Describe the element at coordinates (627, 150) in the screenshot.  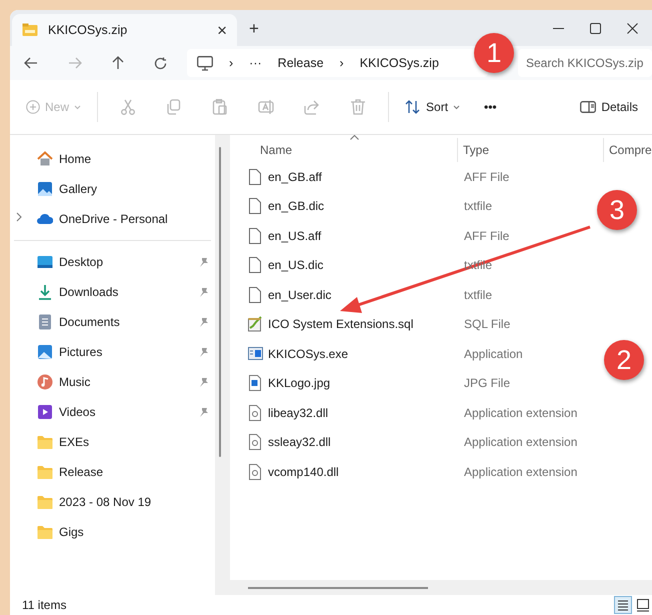
I see `column-header: Compre` at that location.